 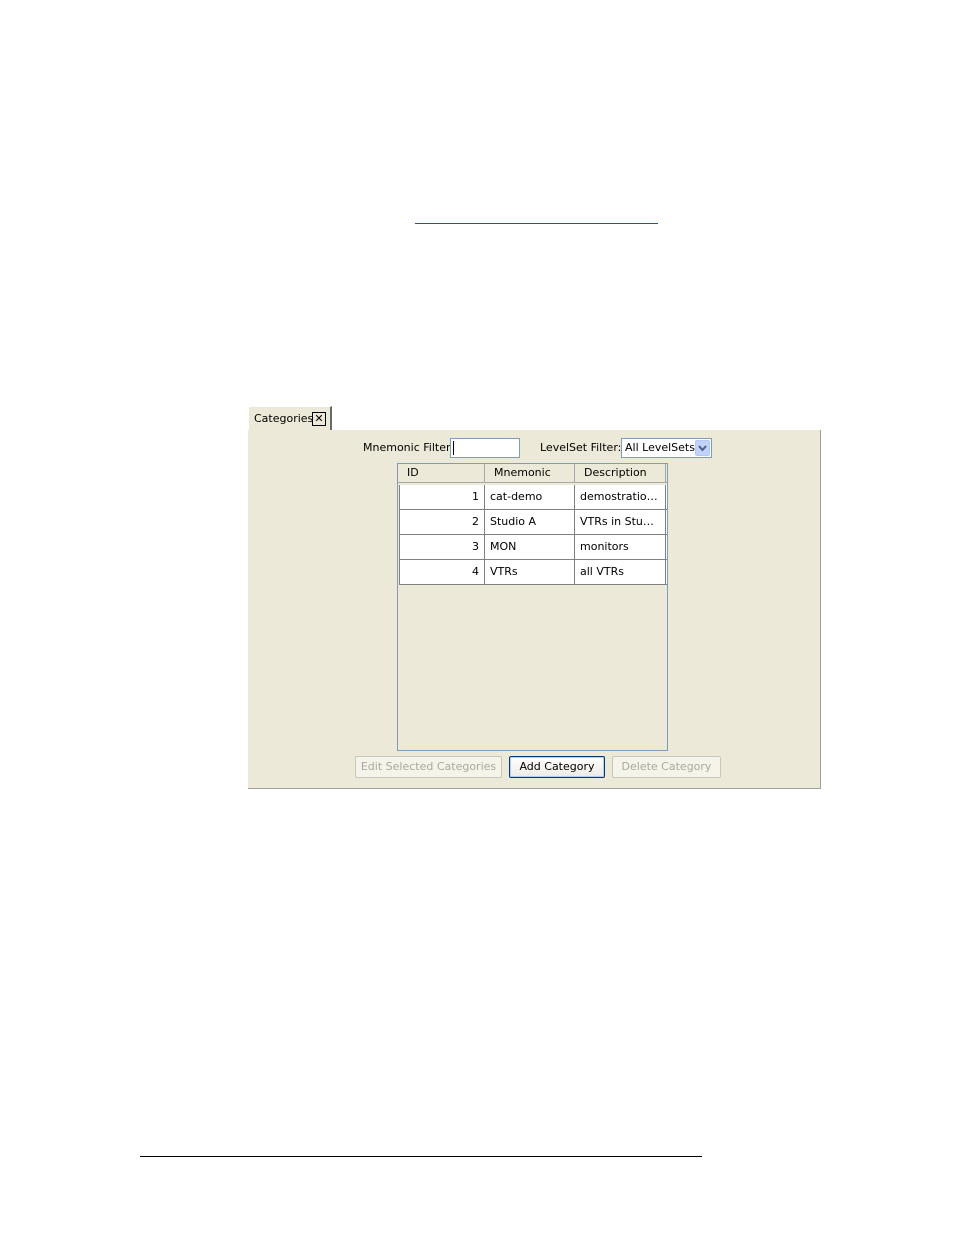 What do you see at coordinates (530, 572) in the screenshot?
I see `cell-mnemonic: VTRs` at bounding box center [530, 572].